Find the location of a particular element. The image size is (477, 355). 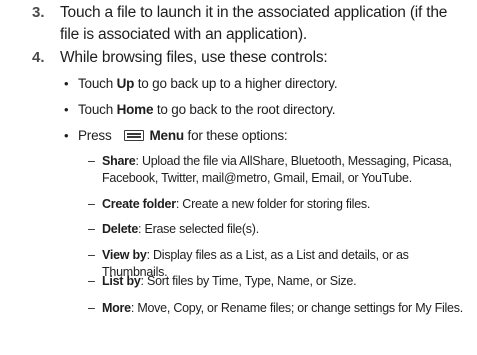

step-number: 3. is located at coordinates (38, 12).